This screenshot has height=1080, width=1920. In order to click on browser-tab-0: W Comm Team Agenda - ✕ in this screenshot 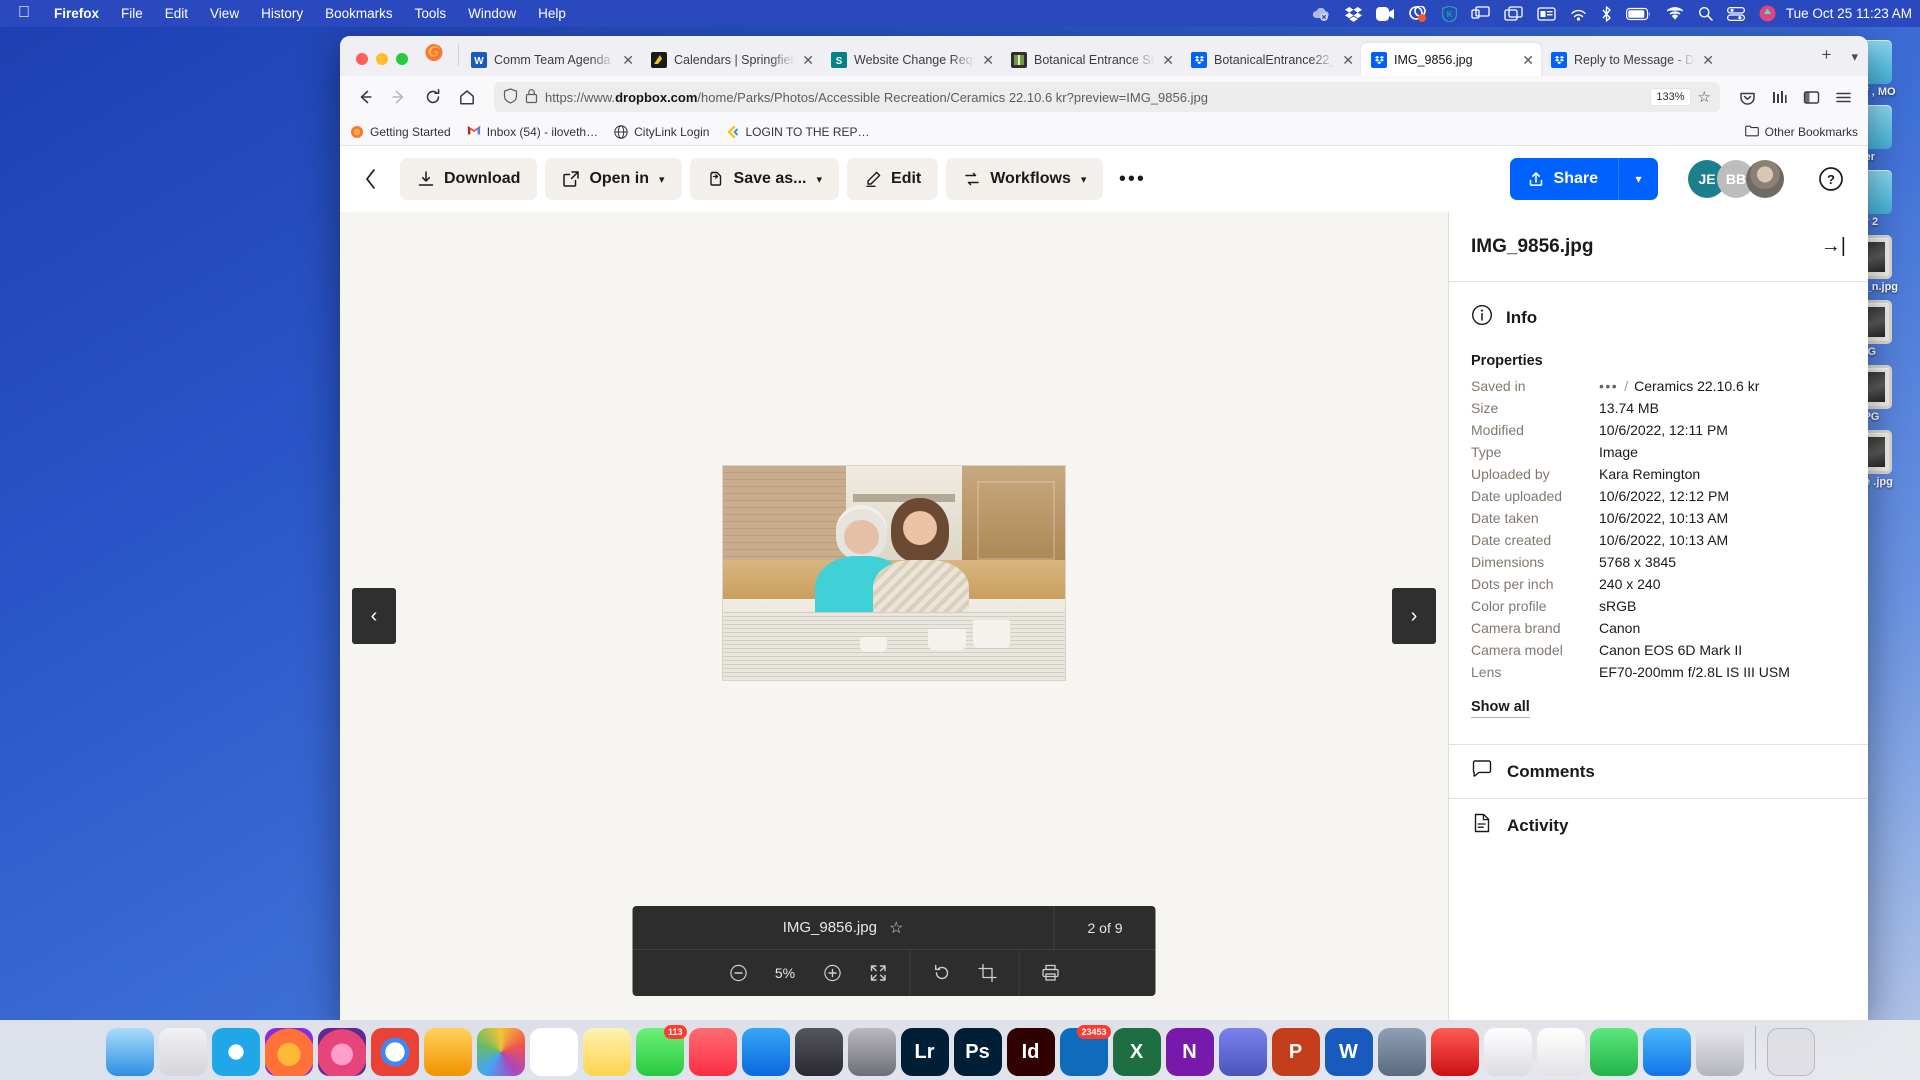, I will do `click(551, 59)`.